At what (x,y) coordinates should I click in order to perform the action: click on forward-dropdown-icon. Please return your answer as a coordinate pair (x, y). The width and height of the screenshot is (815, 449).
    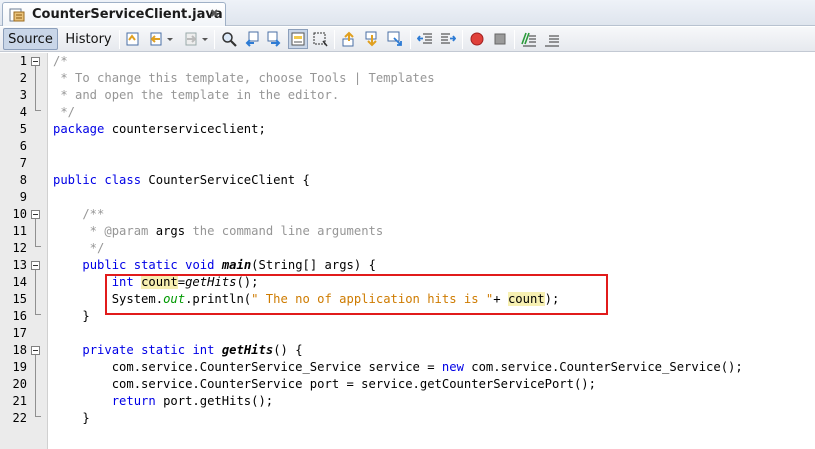
    Looking at the image, I should click on (205, 39).